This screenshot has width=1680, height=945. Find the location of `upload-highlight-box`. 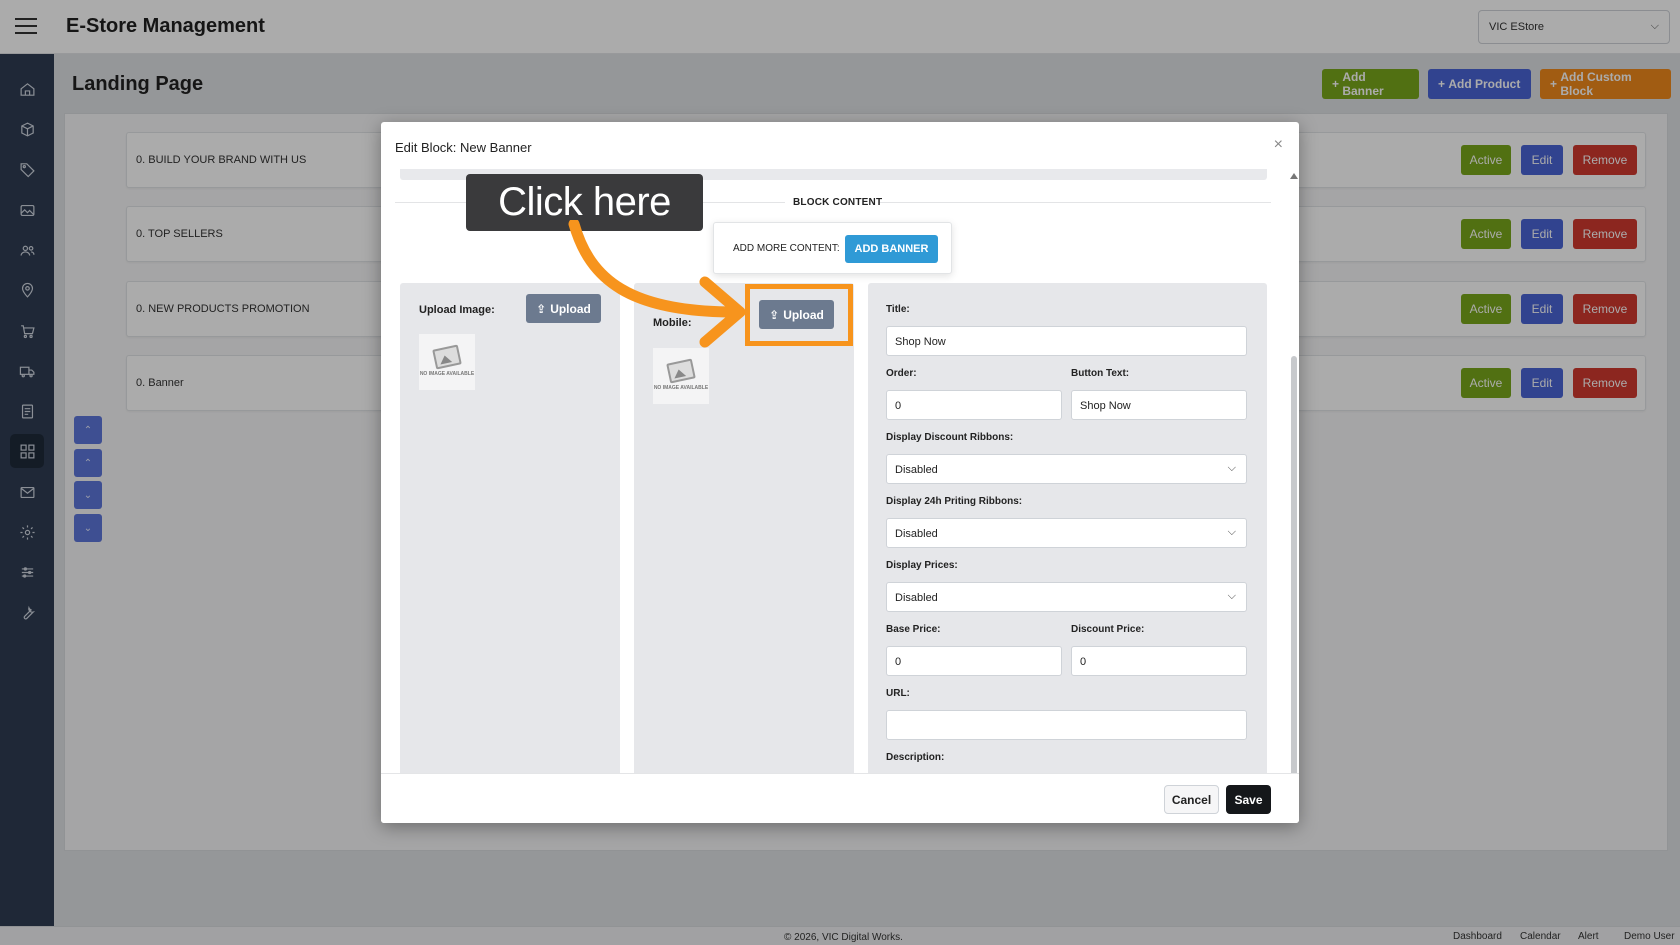

upload-highlight-box is located at coordinates (799, 315).